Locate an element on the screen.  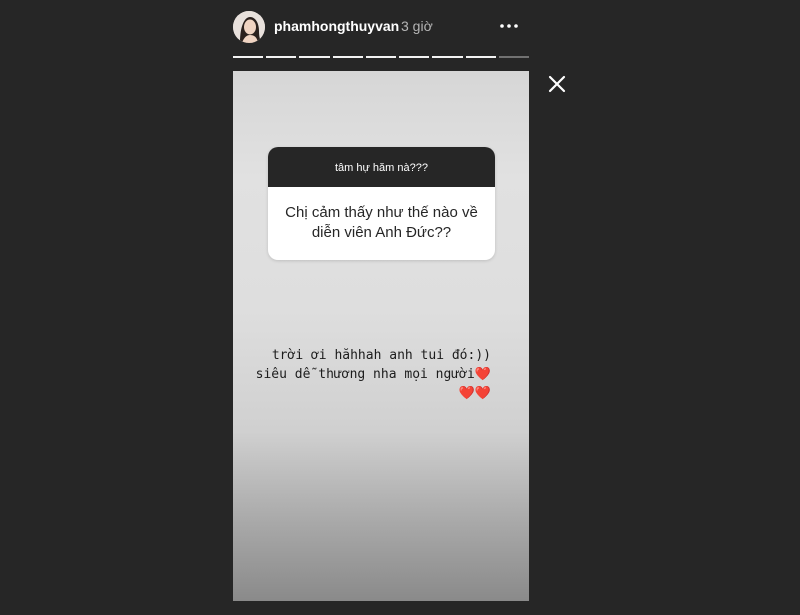
close-icon is located at coordinates (557, 84).